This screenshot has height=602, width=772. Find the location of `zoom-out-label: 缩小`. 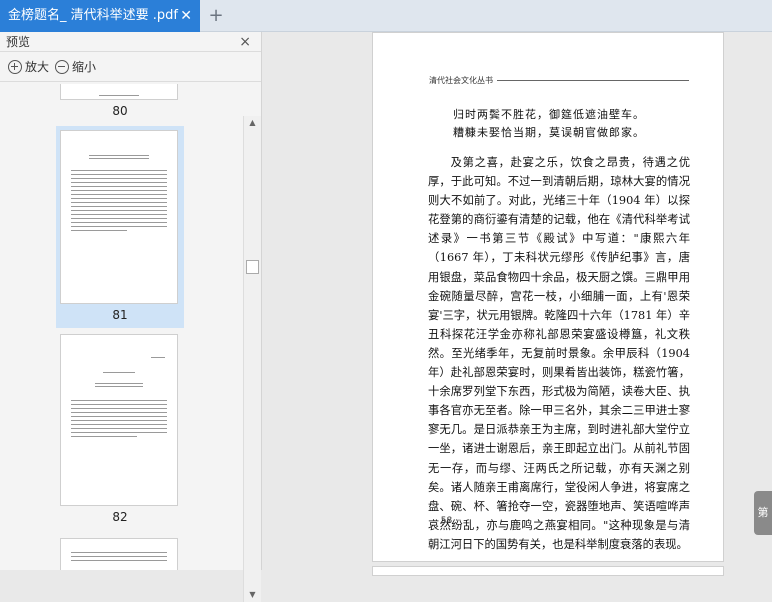

zoom-out-label: 缩小 is located at coordinates (84, 67).